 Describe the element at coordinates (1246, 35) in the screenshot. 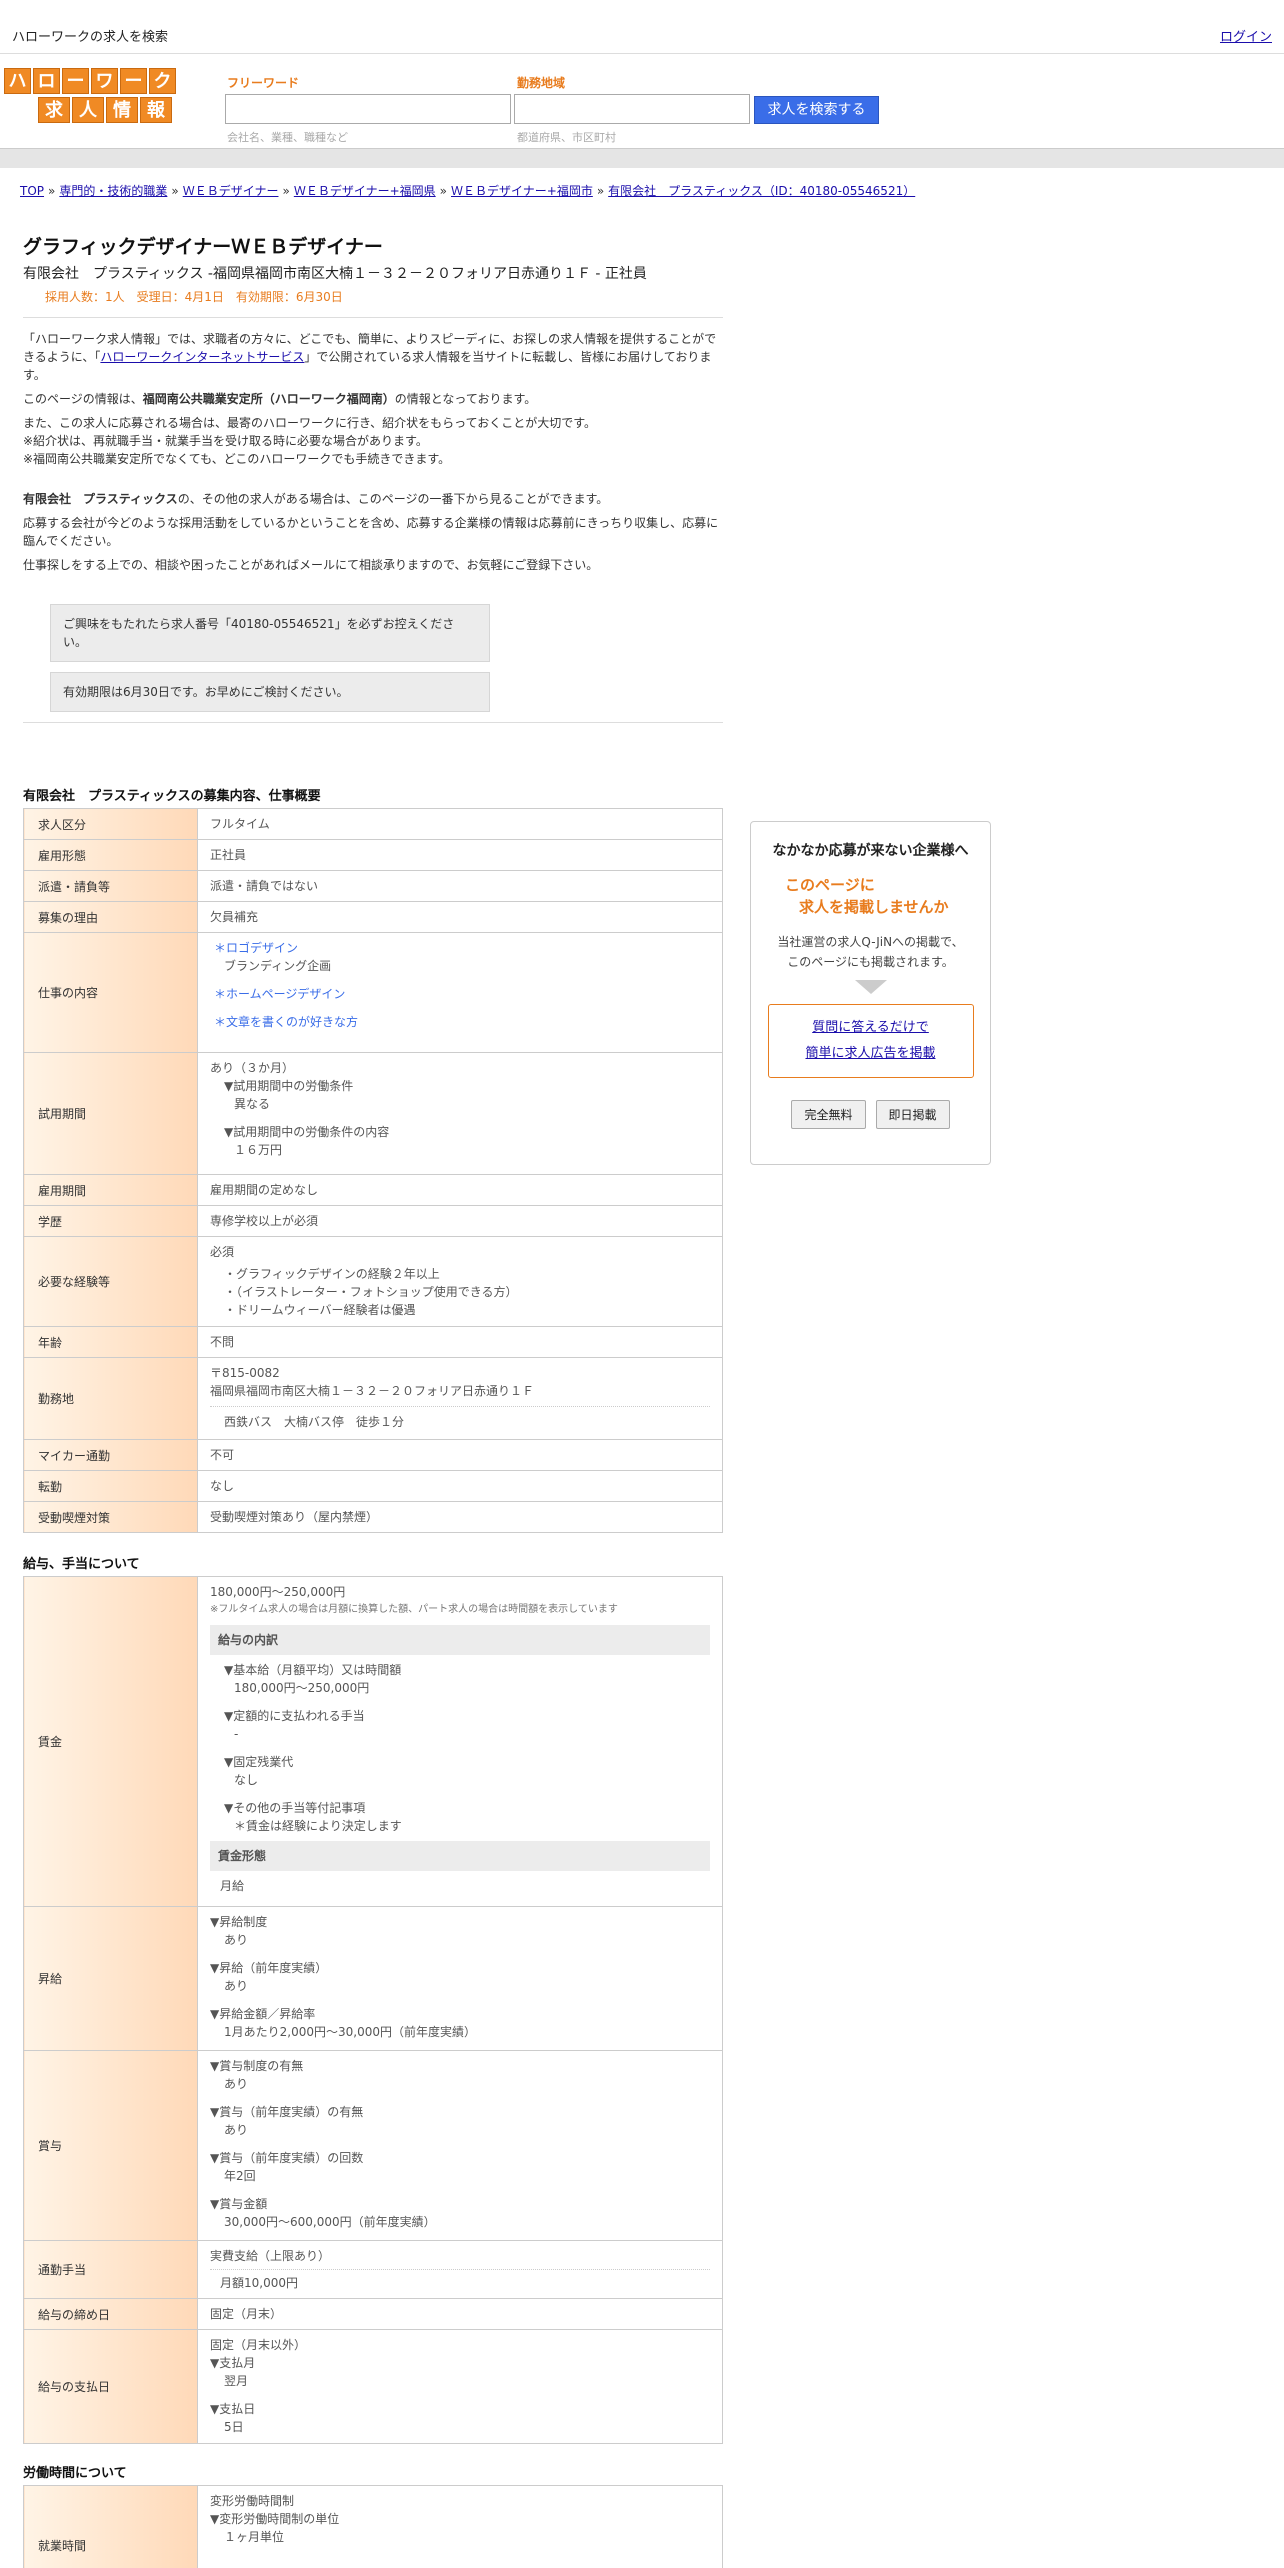

I see `login-link: ログイン` at that location.